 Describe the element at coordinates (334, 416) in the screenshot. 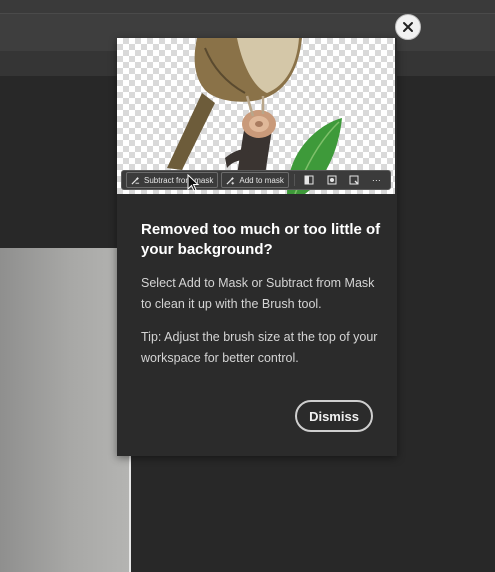

I see `dismiss-button: Dismiss` at that location.